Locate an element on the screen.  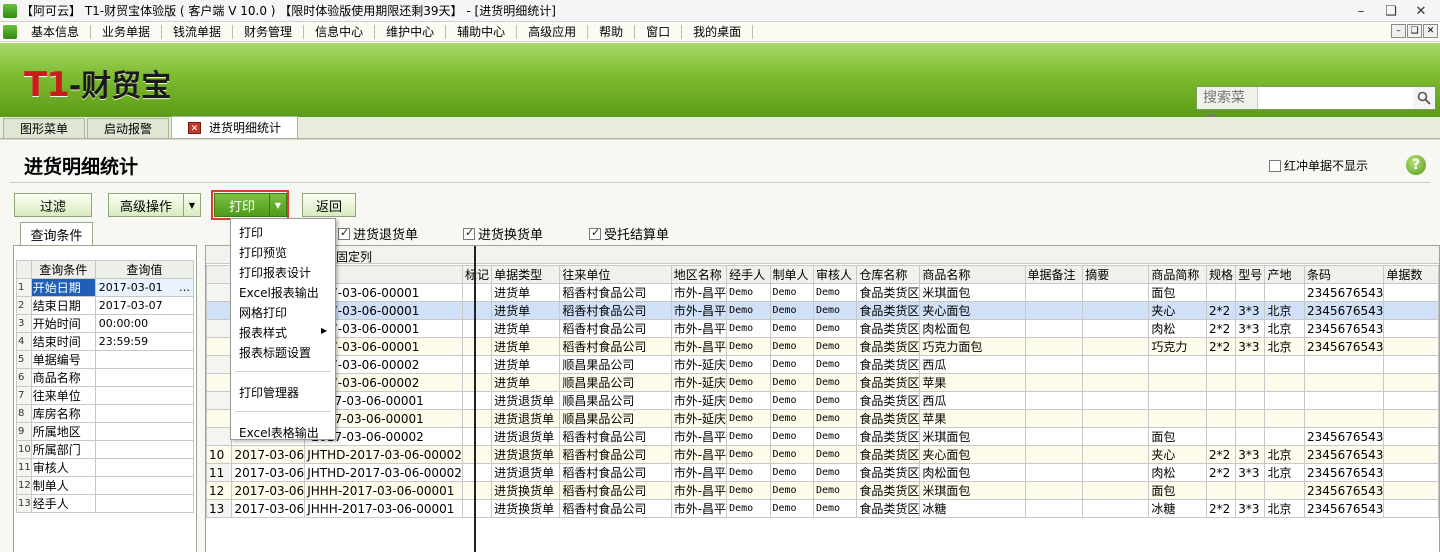
query-value: 00:00:00 is located at coordinates (144, 323).